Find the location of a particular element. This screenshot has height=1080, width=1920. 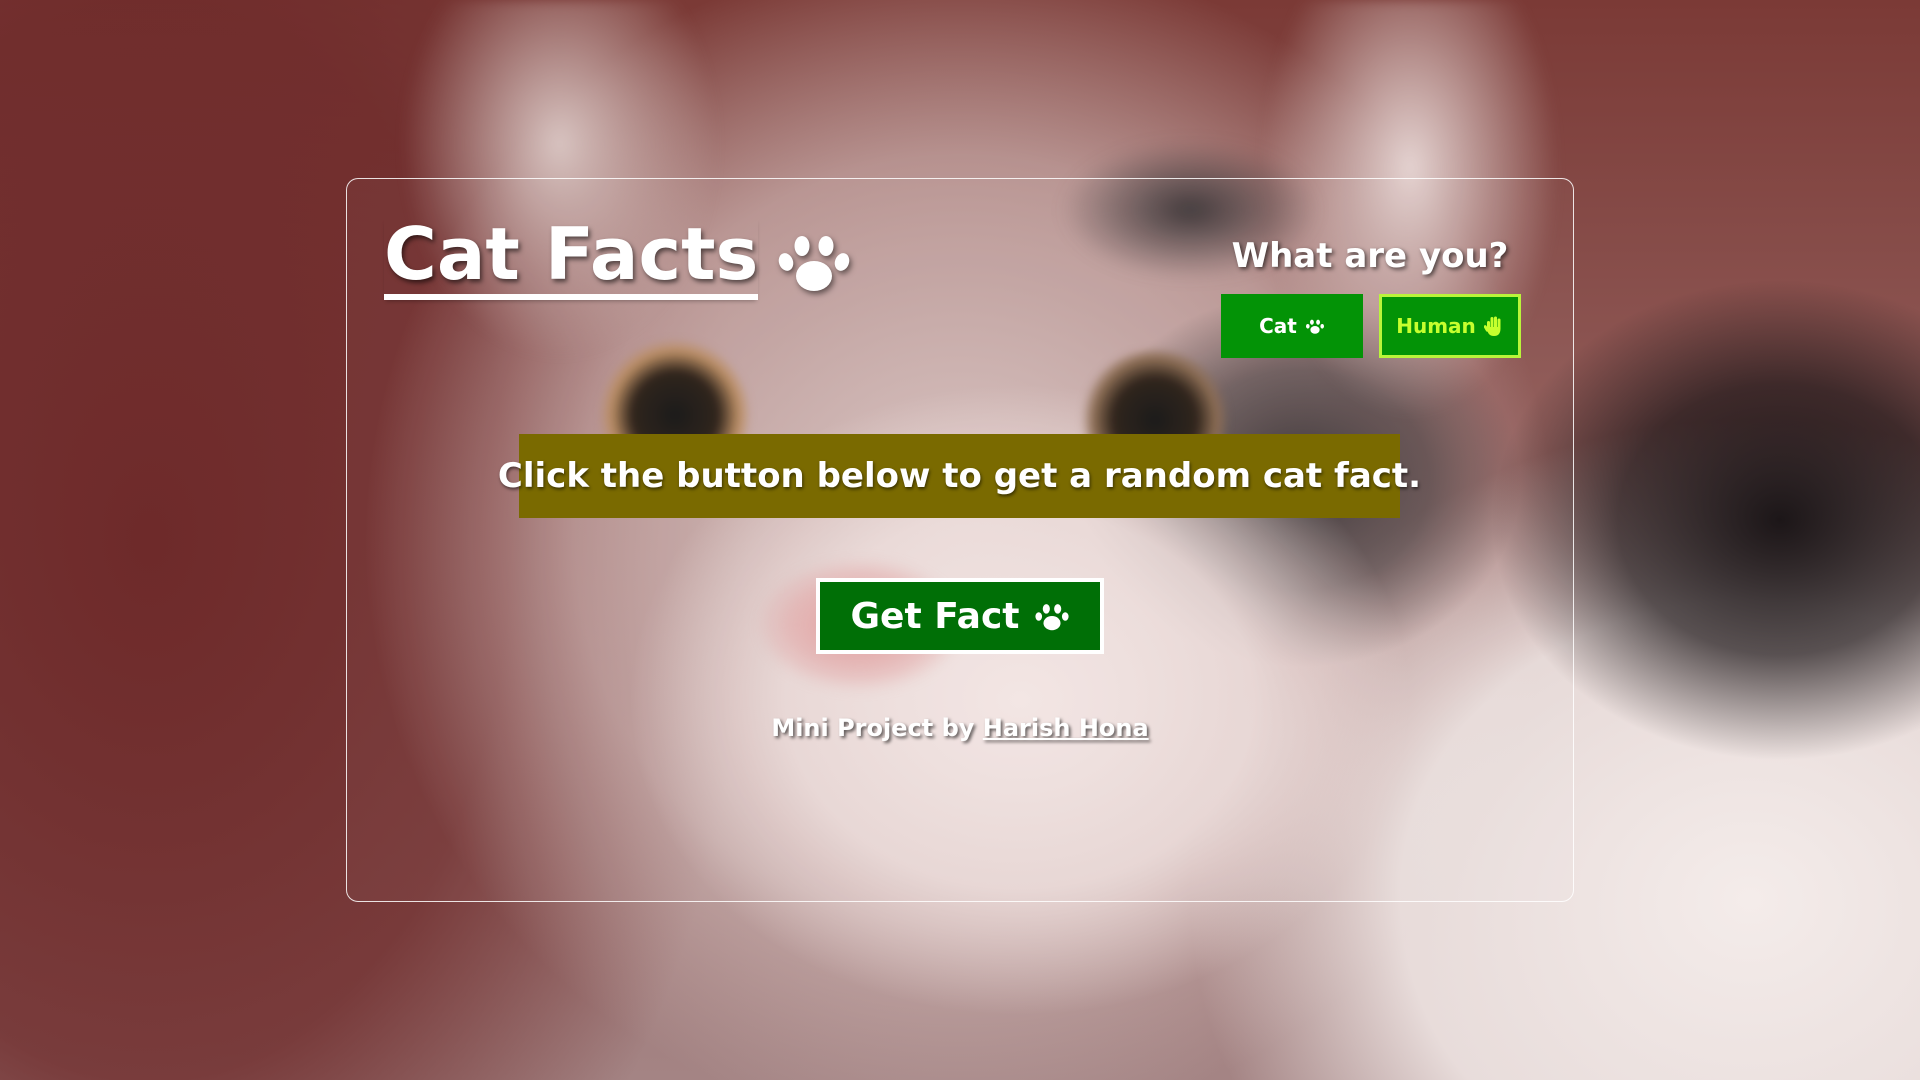

author-link: Harish Hona is located at coordinates (1066, 728).